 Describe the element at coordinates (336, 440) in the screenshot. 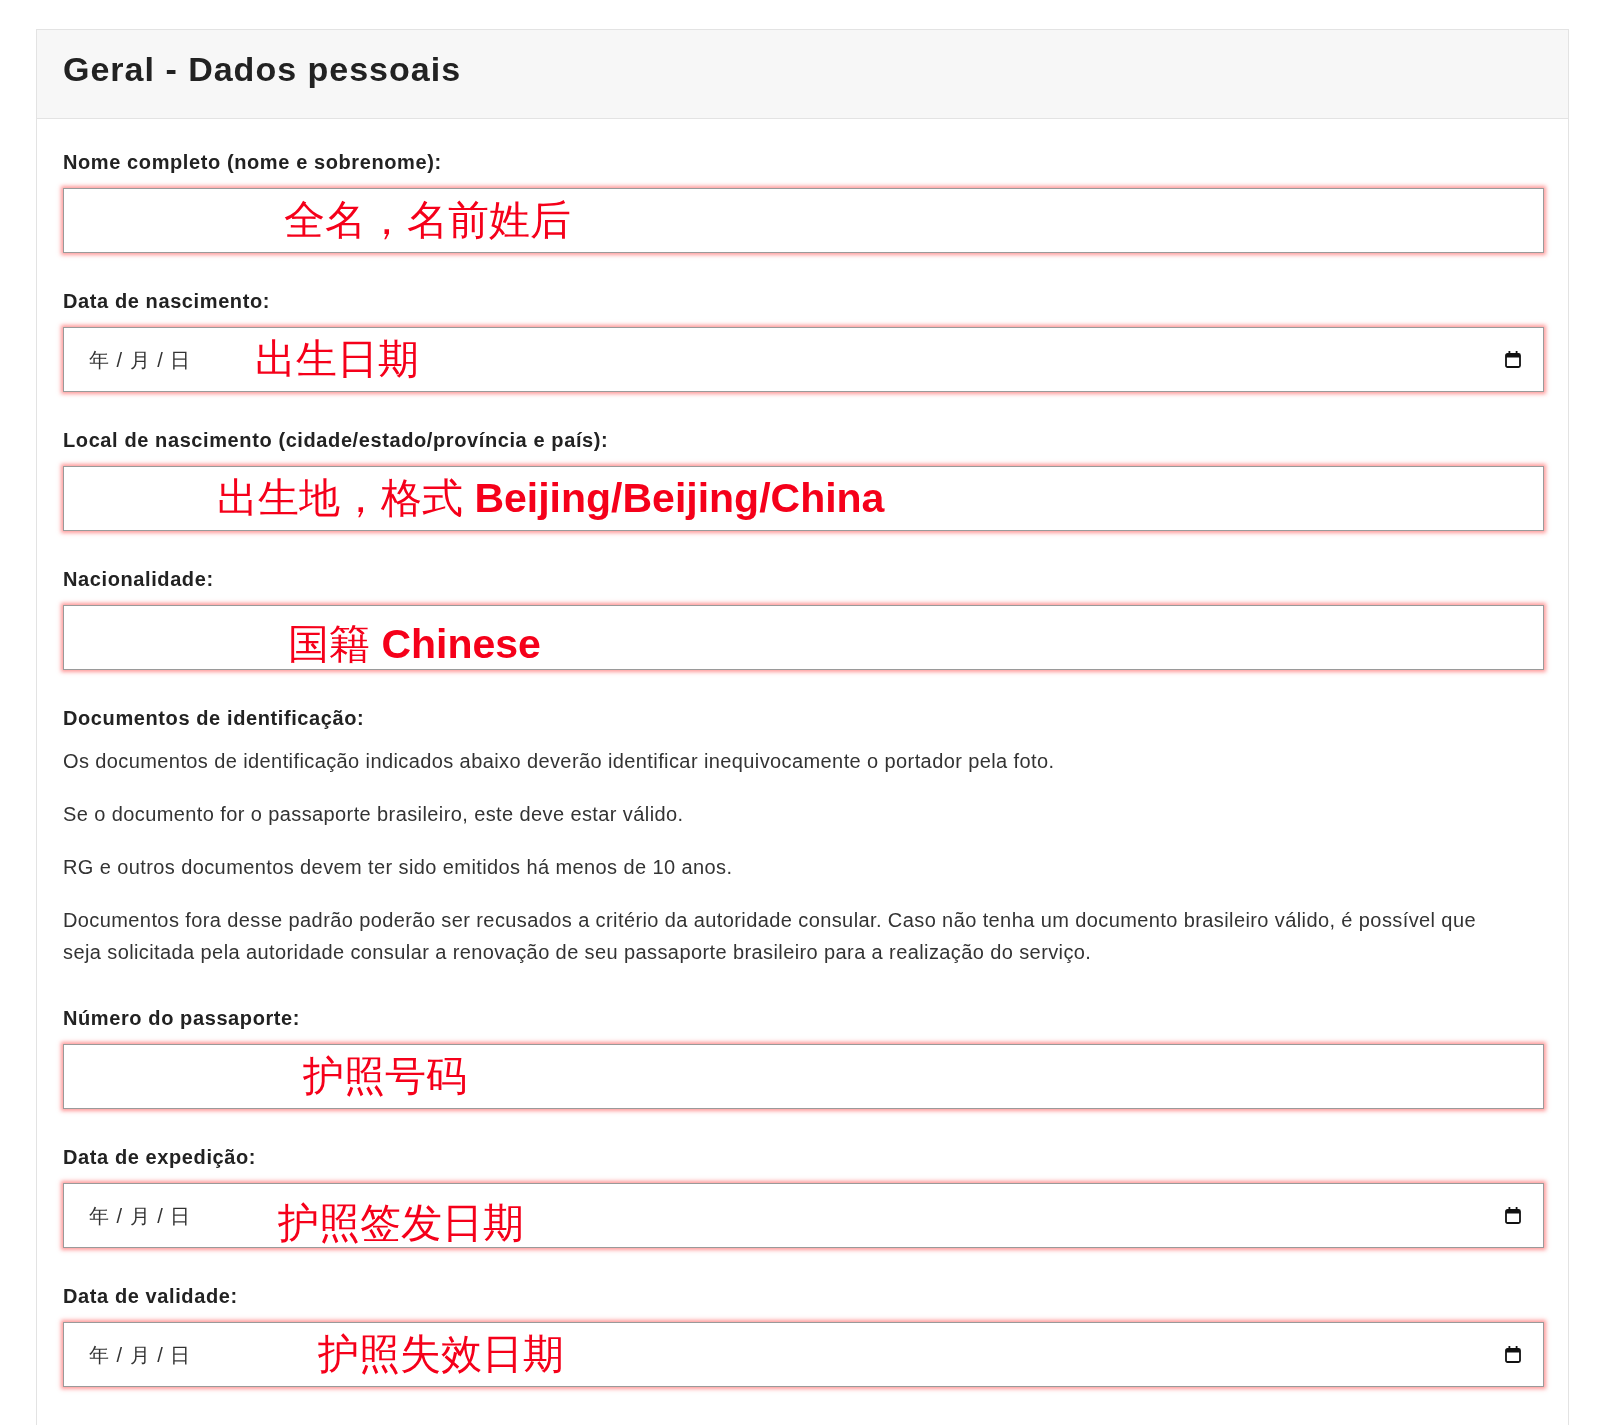

I see `field-label: Local de nascimento (cidade/estado/província e país):` at that location.